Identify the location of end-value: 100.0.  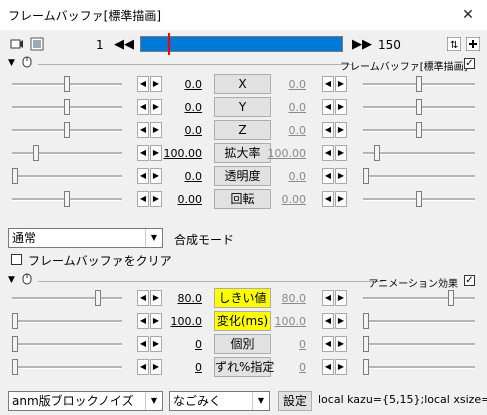
(284, 321).